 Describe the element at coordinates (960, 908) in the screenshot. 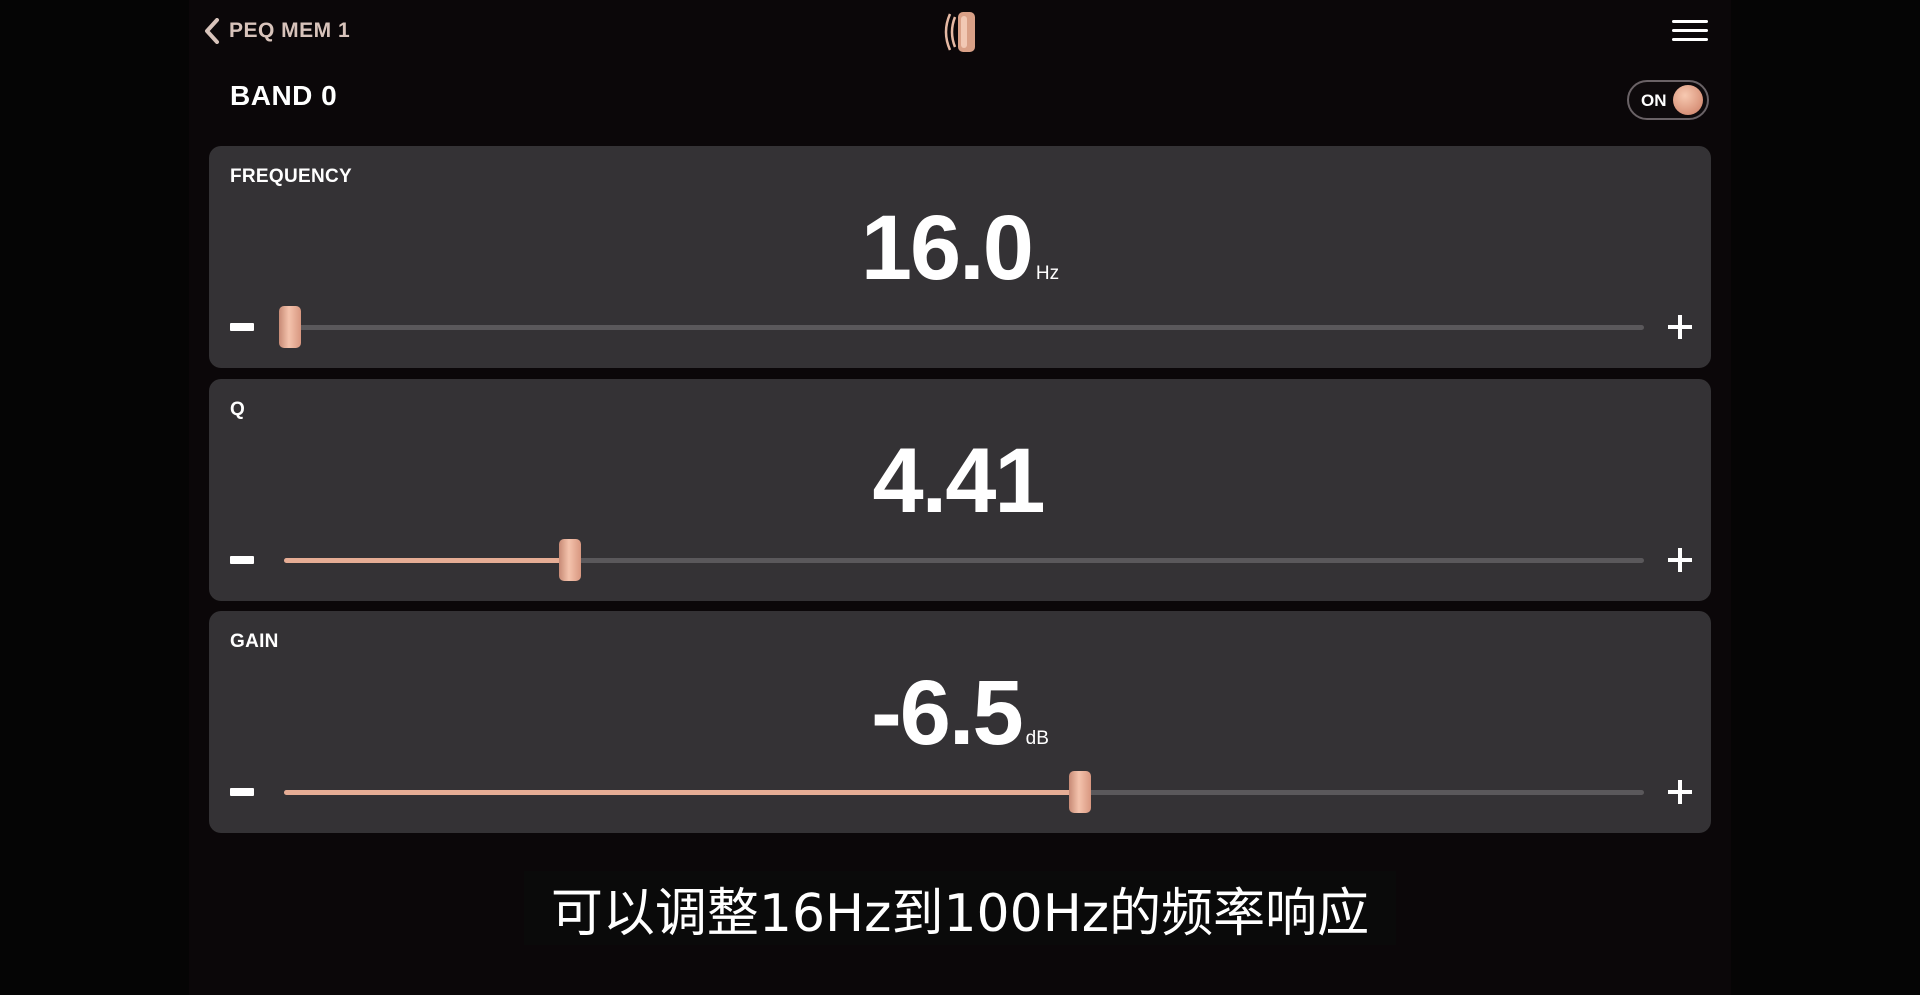

I see `video-subtitle: 可以调整16Hz到100Hz的频率响应` at that location.